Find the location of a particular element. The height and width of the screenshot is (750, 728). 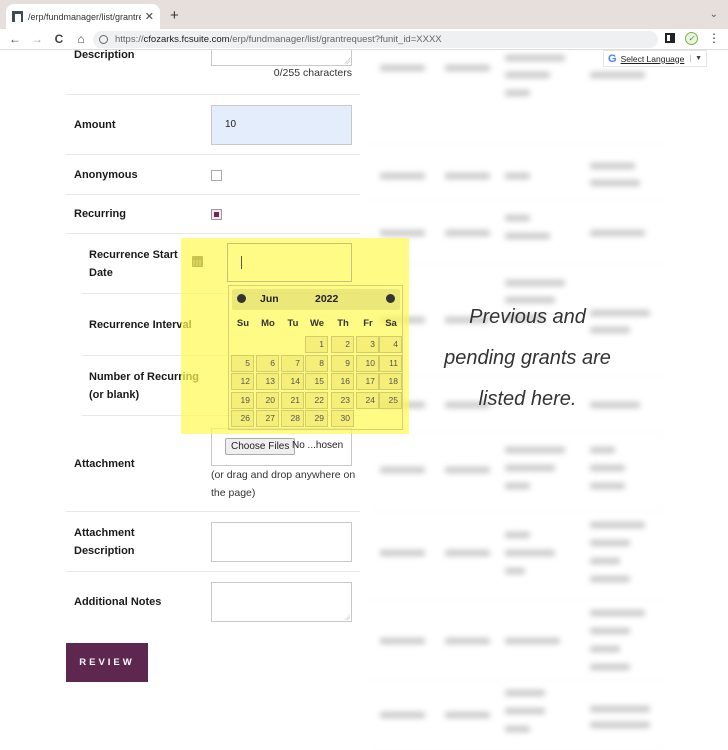

tab-strip: /erp/fundmanager/list/grantreq ✕ + ⌄ is located at coordinates (364, 14).